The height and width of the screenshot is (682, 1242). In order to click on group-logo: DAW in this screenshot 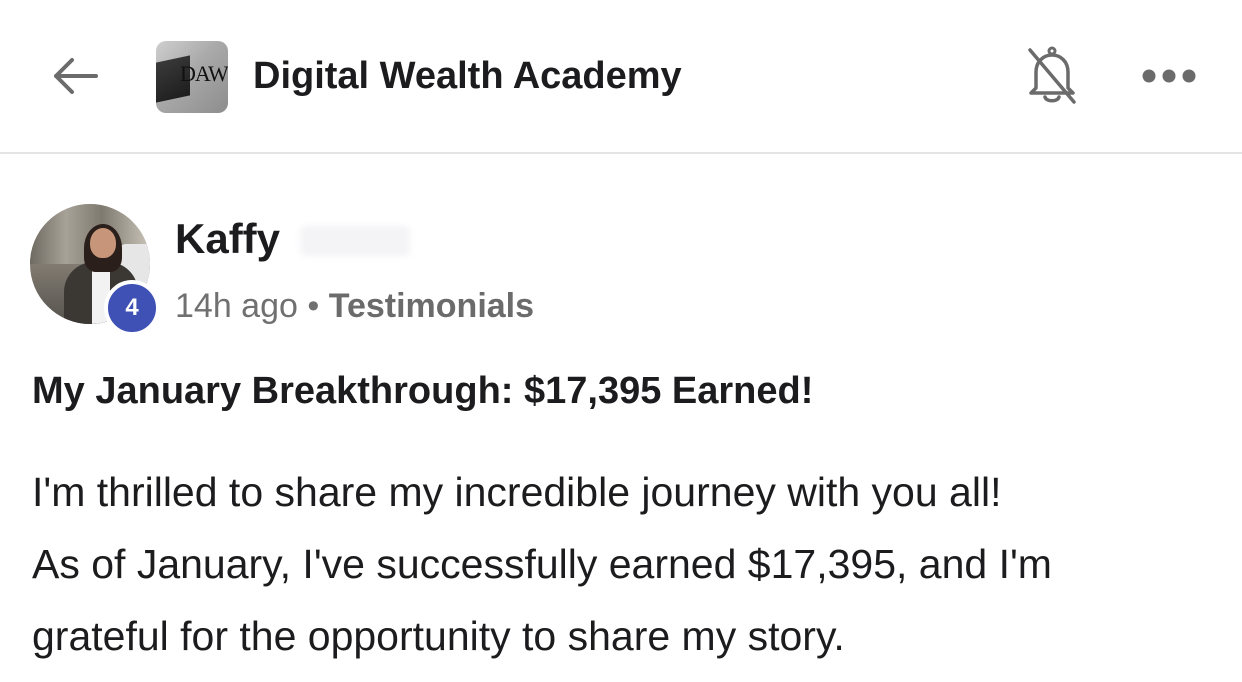, I will do `click(192, 77)`.